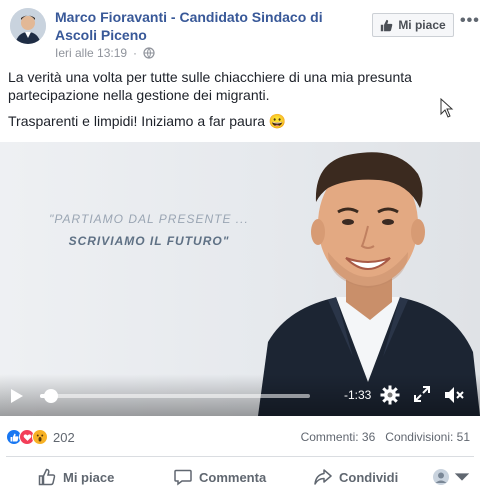 The width and height of the screenshot is (480, 500). I want to click on reaction-count: 202, so click(64, 437).